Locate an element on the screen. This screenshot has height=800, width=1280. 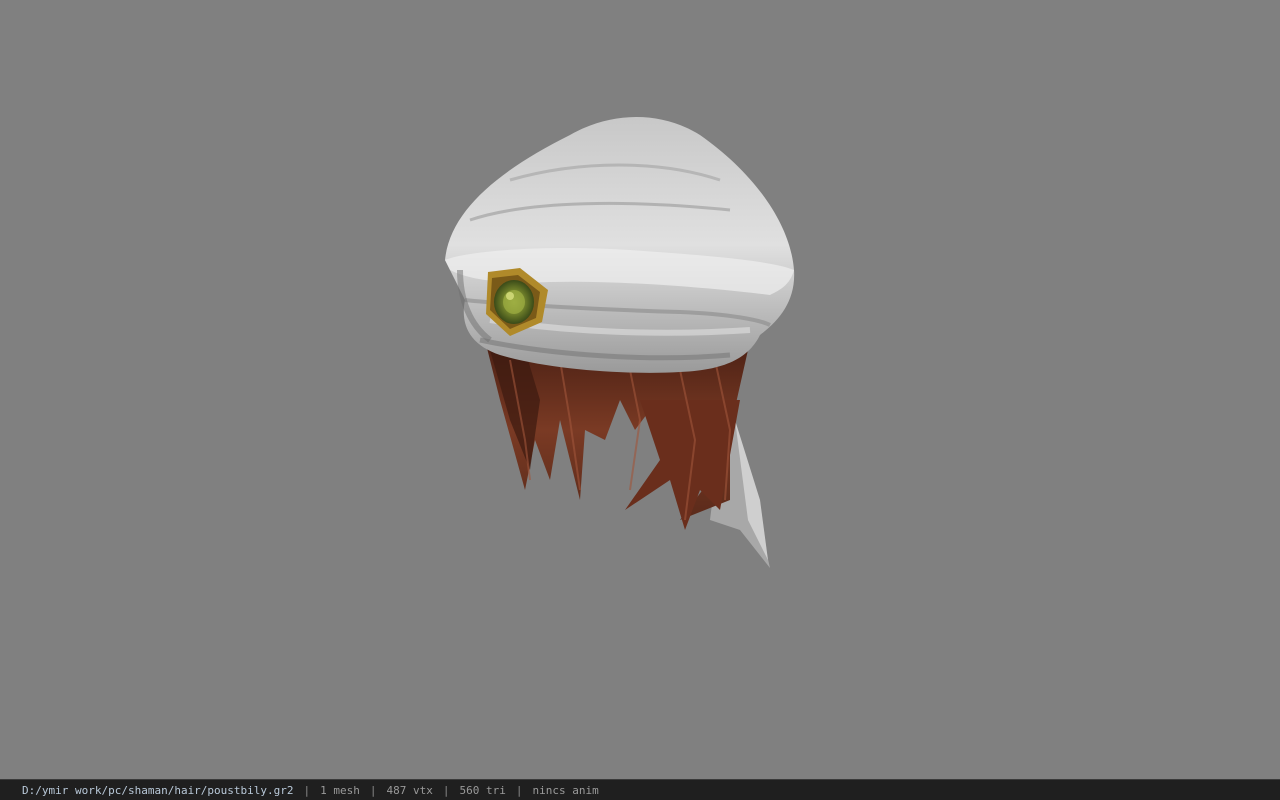
vertex-count: 487 vtx is located at coordinates (409, 790).